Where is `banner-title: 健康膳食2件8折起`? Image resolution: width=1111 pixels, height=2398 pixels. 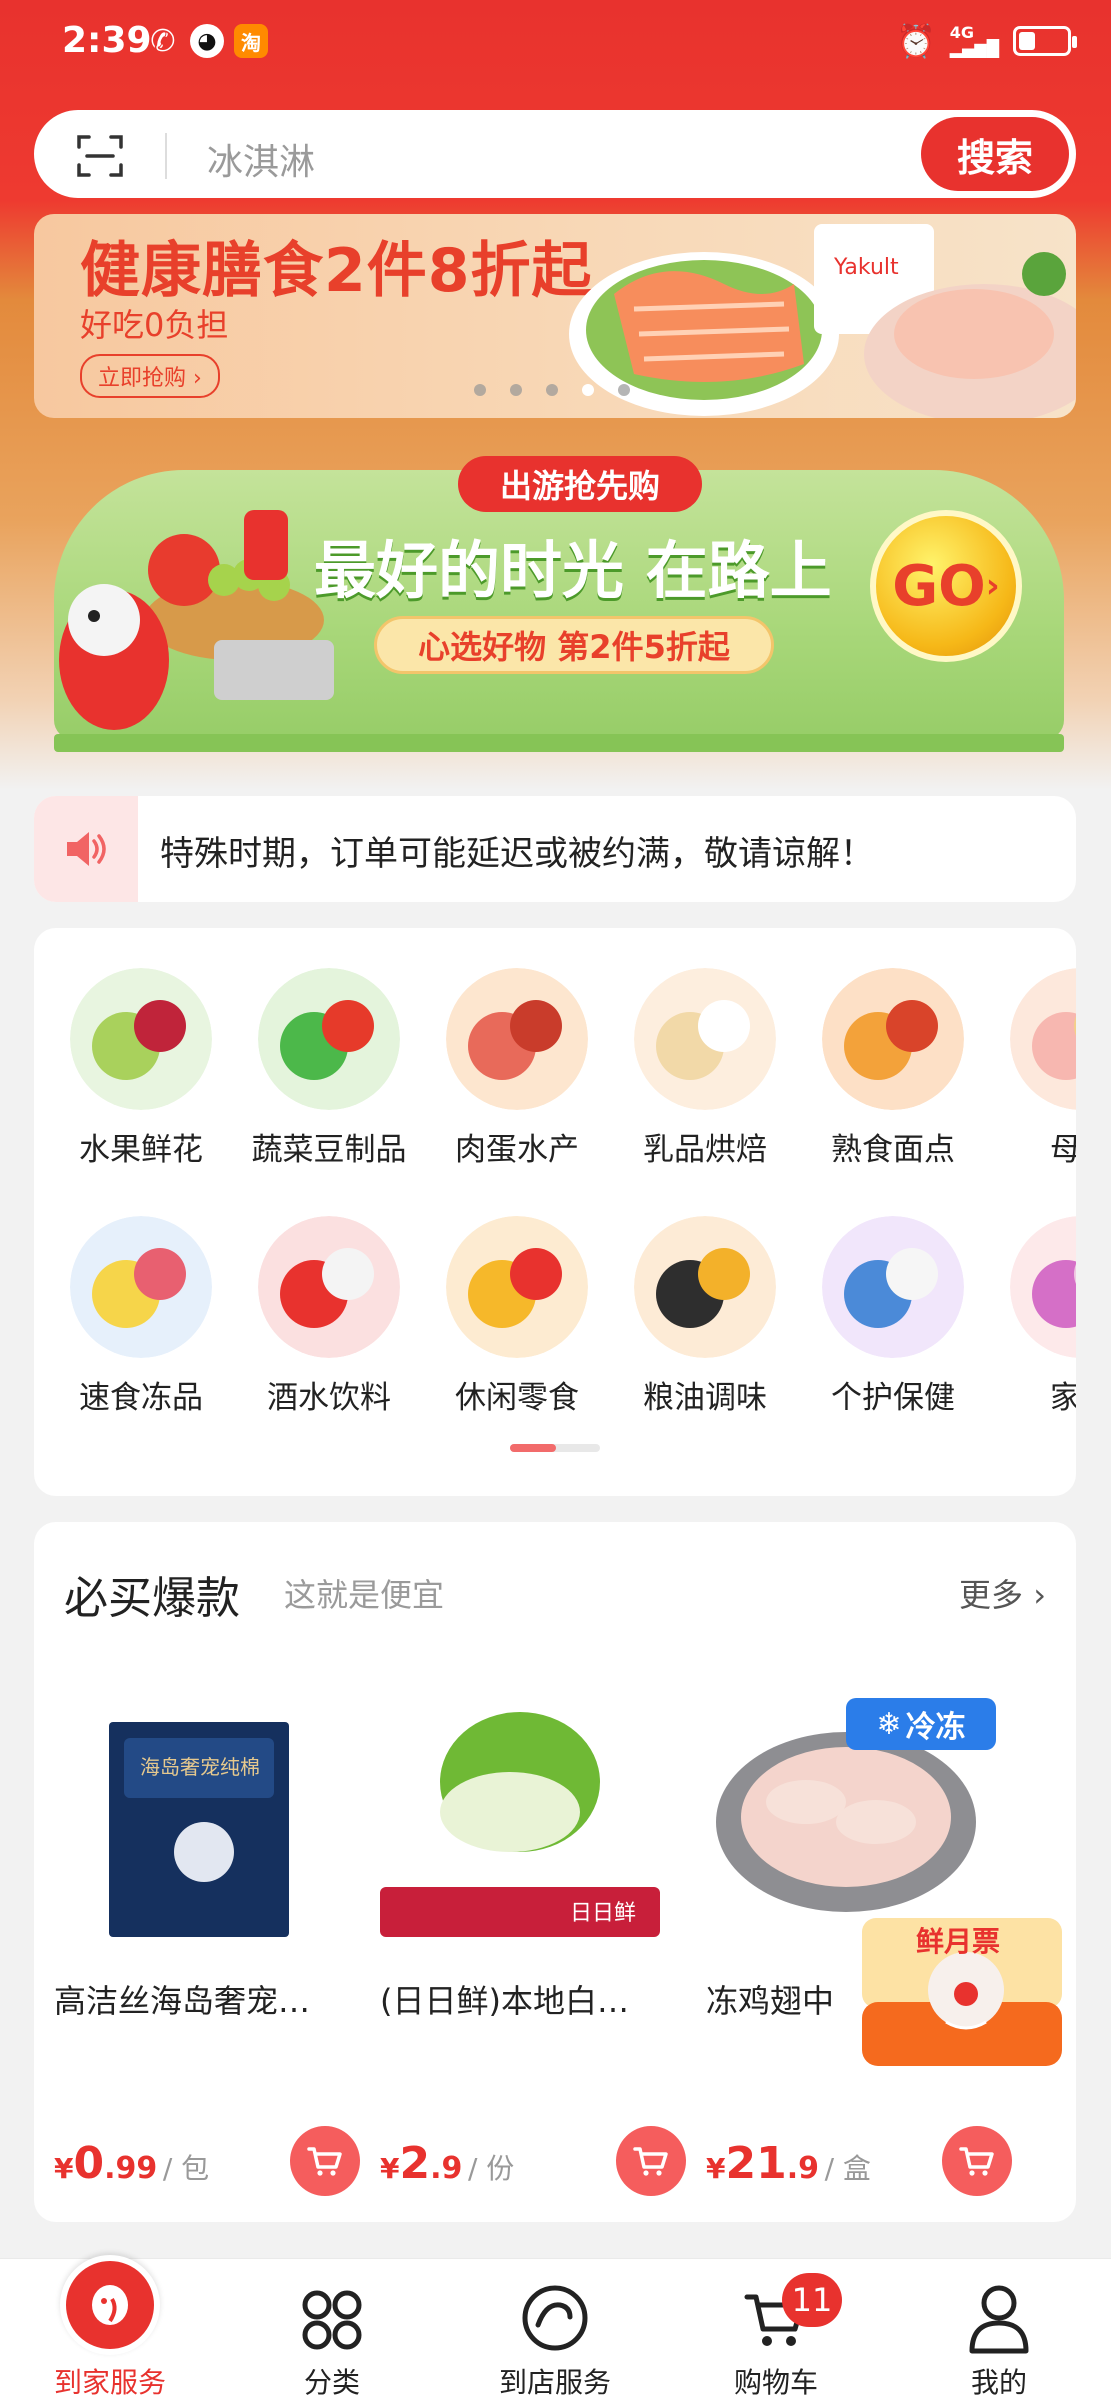
banner-title: 健康膳食2件8折起 is located at coordinates (336, 271).